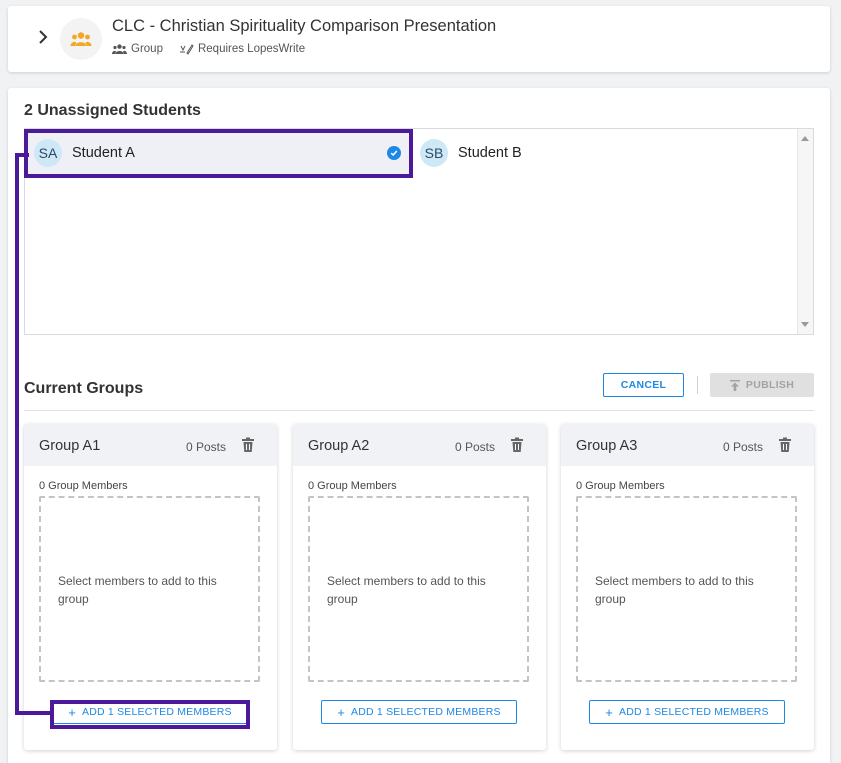 The height and width of the screenshot is (763, 841). Describe the element at coordinates (150, 714) in the screenshot. I see `add-button-highlight` at that location.